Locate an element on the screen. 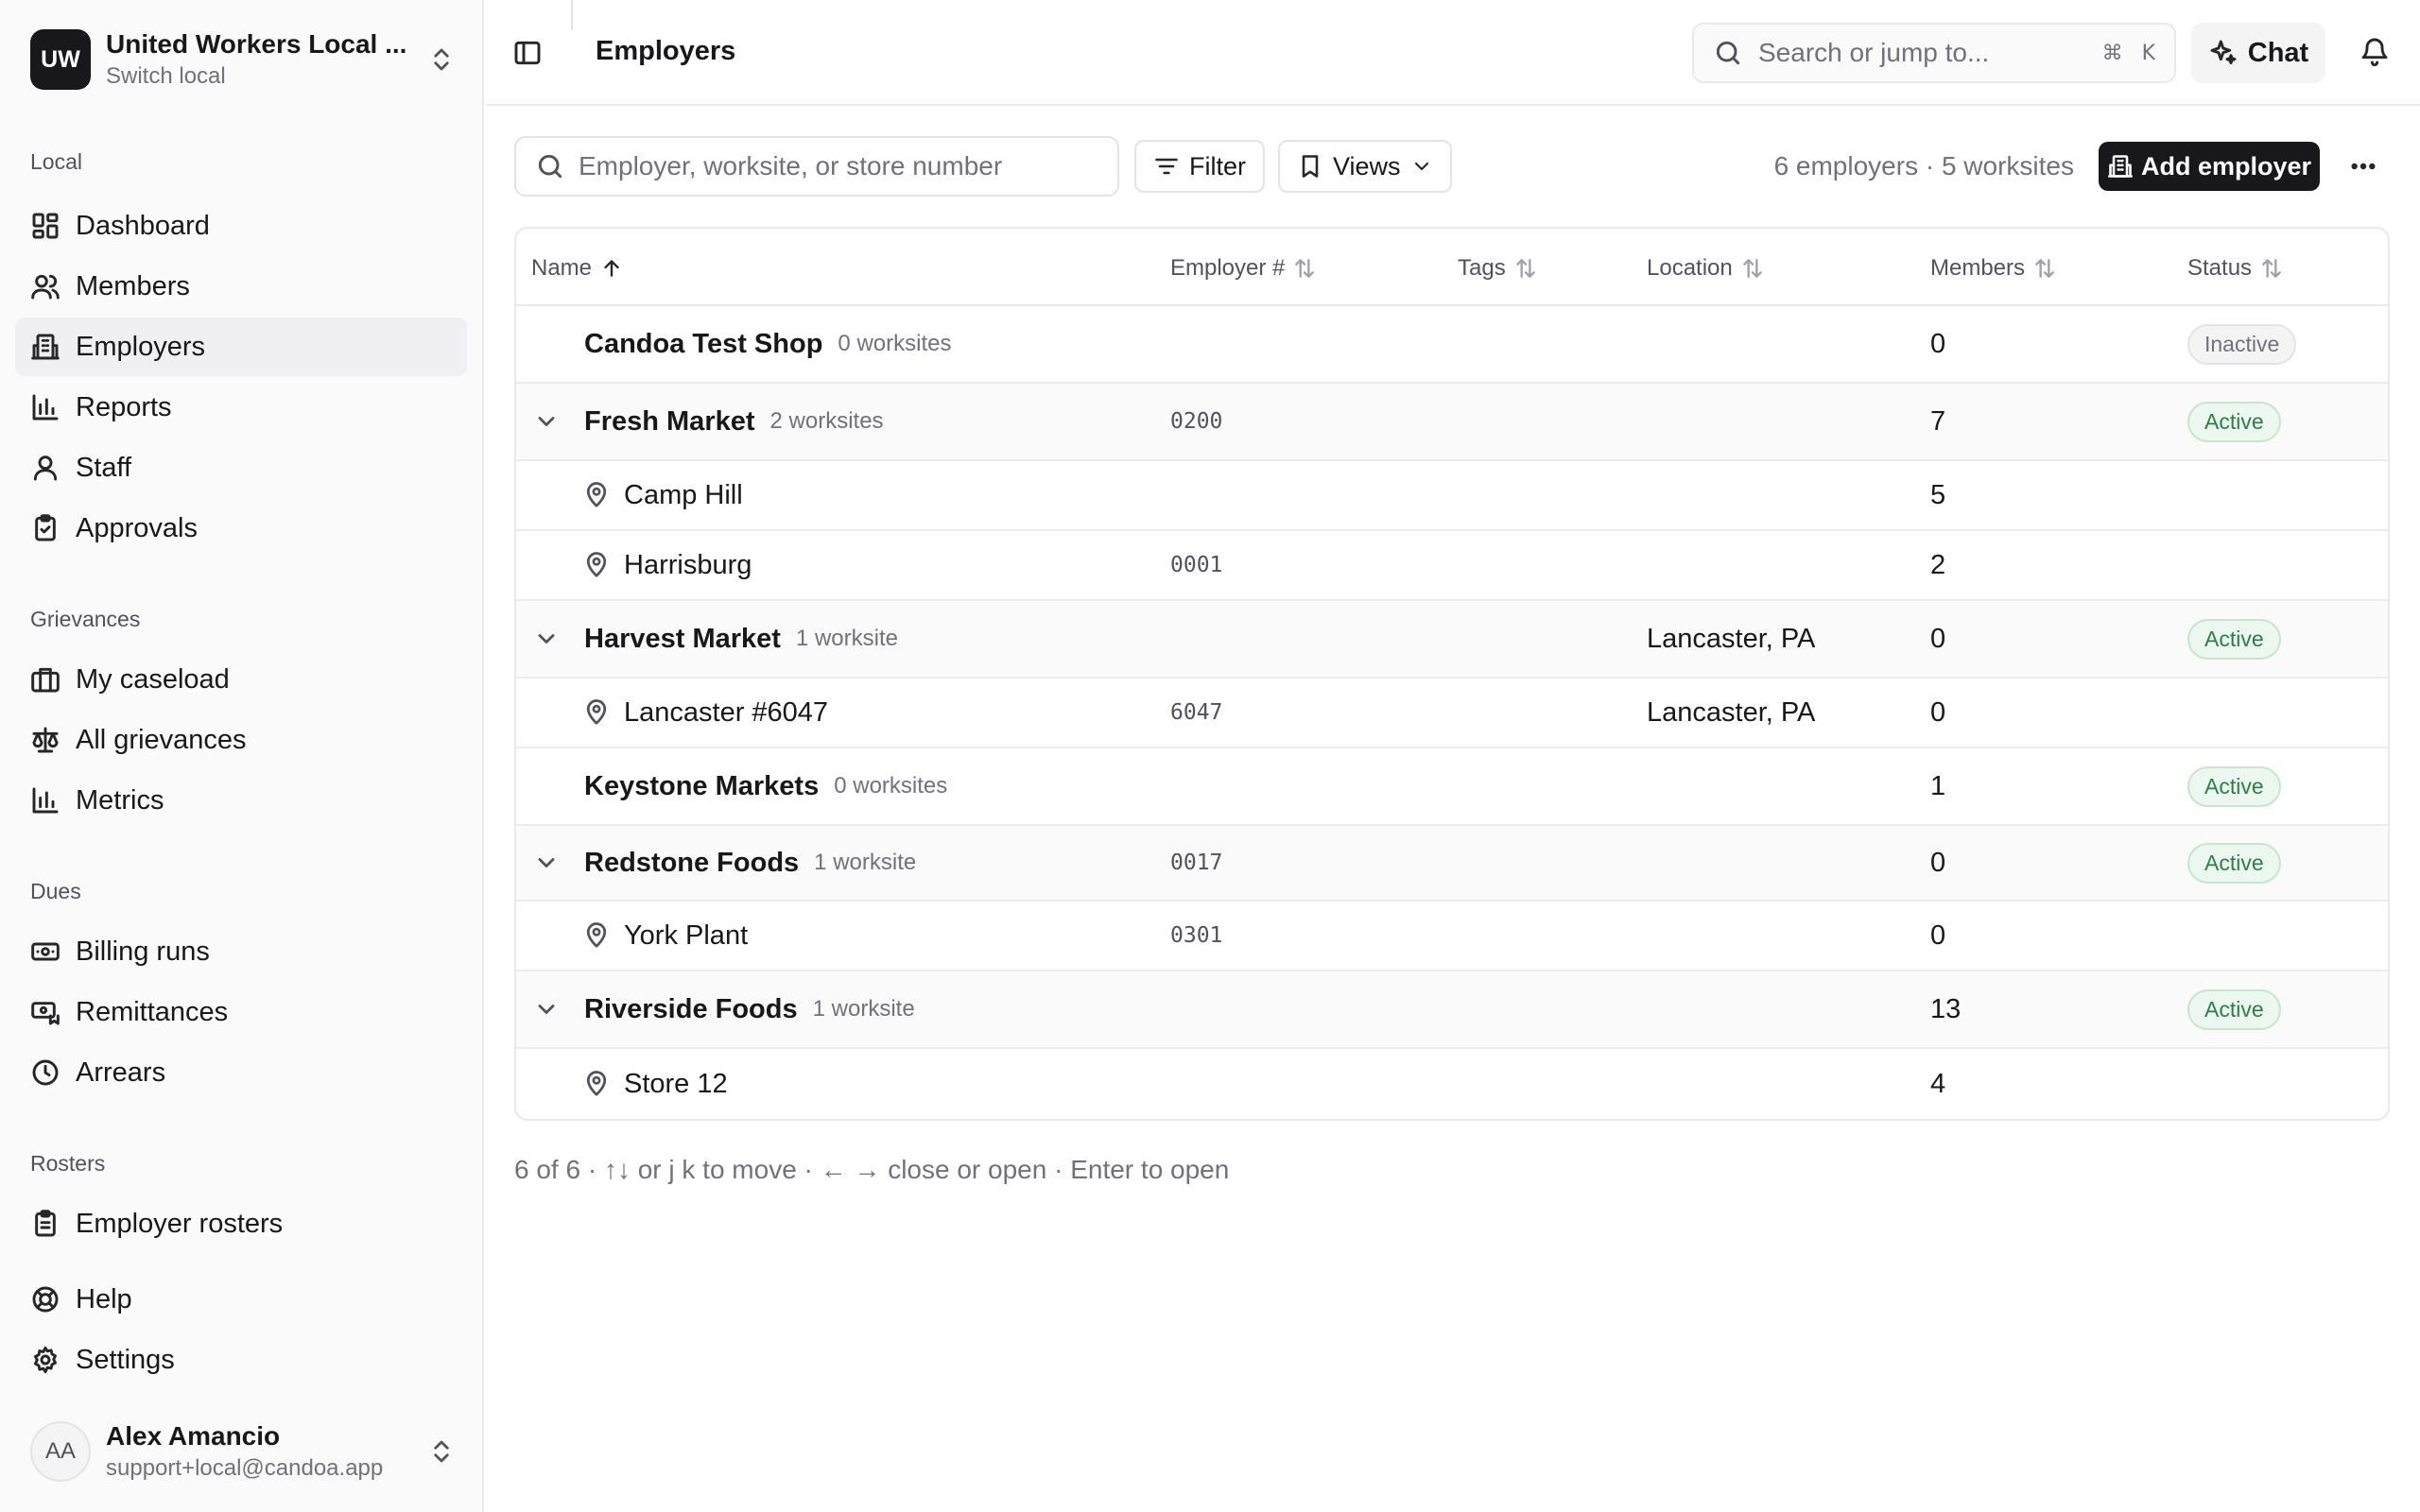 The image size is (2420, 1512). employer-search is located at coordinates (817, 166).